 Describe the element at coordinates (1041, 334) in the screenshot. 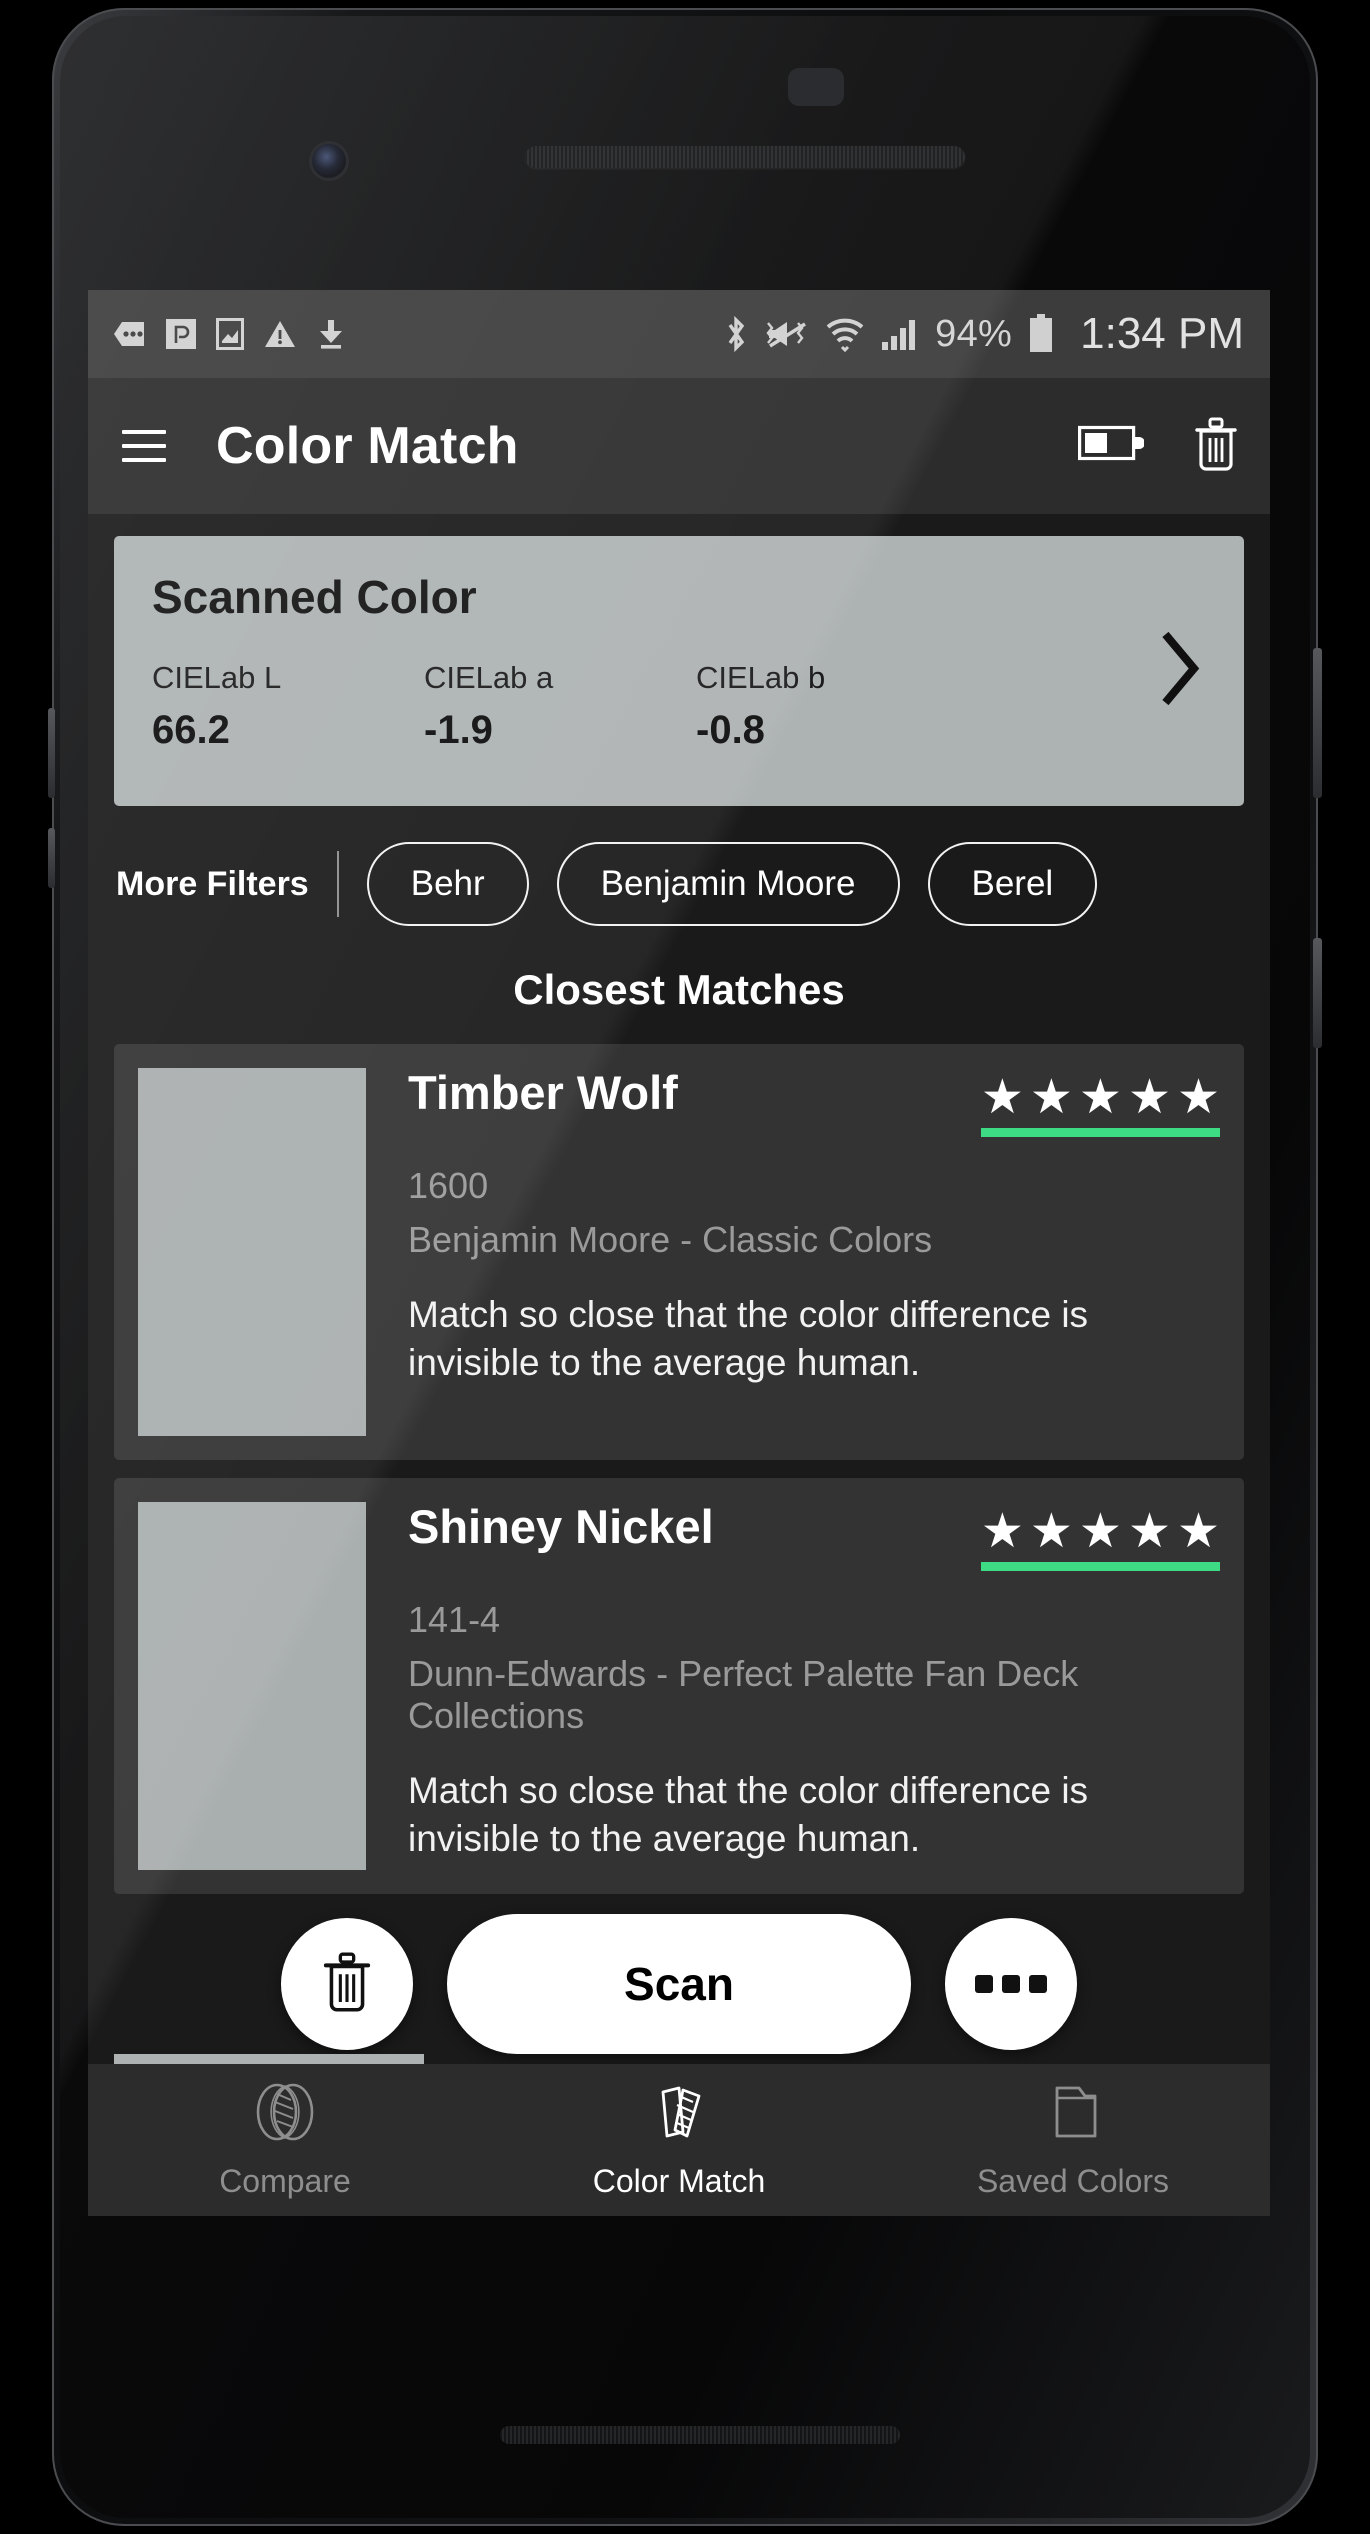

I see `battery-icon` at that location.